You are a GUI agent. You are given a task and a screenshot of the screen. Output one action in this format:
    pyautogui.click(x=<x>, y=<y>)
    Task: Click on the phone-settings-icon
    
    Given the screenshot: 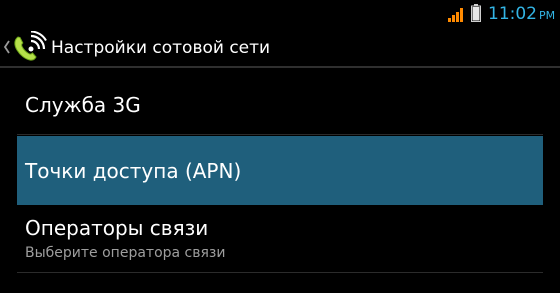 What is the action you would take?
    pyautogui.click(x=30, y=46)
    